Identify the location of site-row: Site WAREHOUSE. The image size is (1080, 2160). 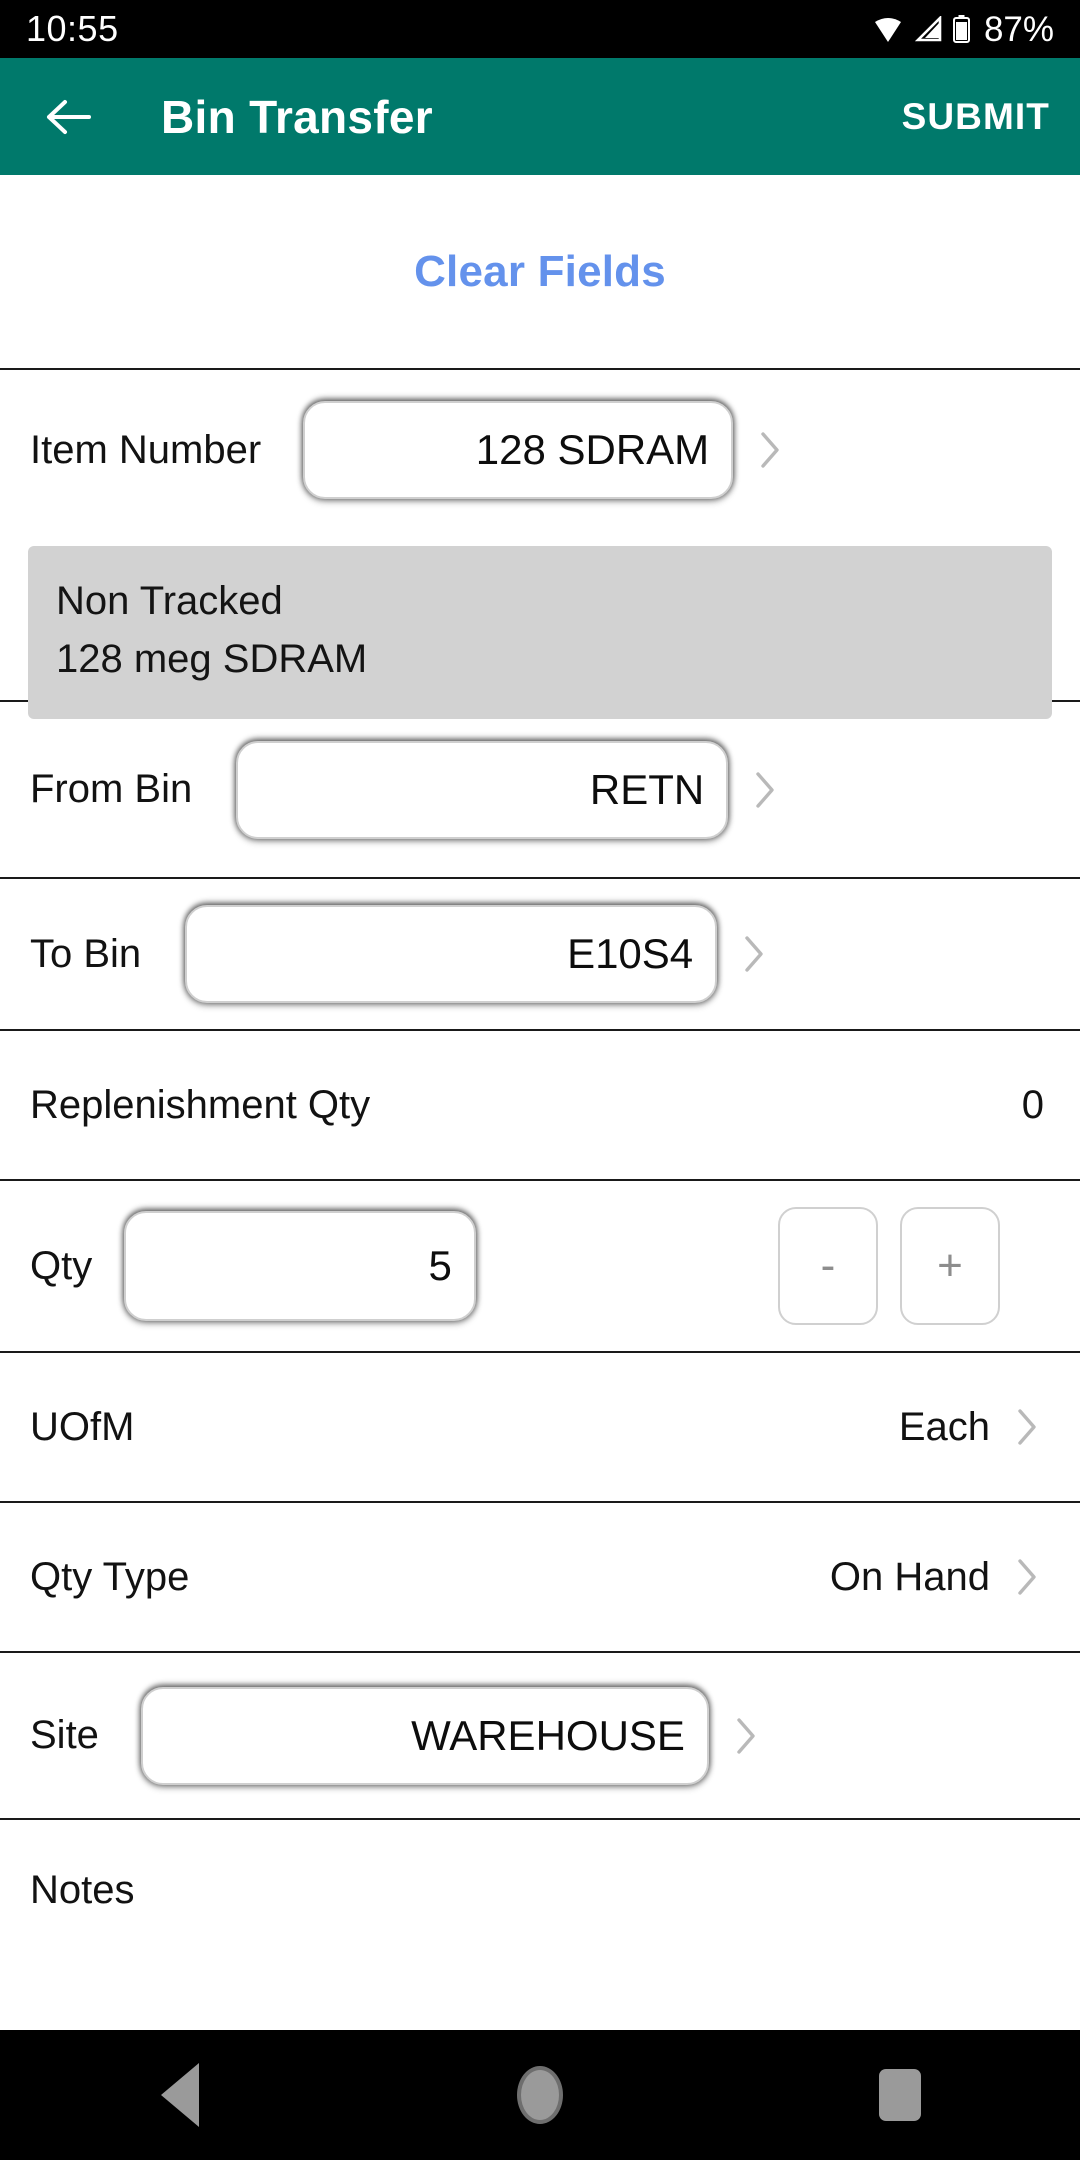
(540, 1735).